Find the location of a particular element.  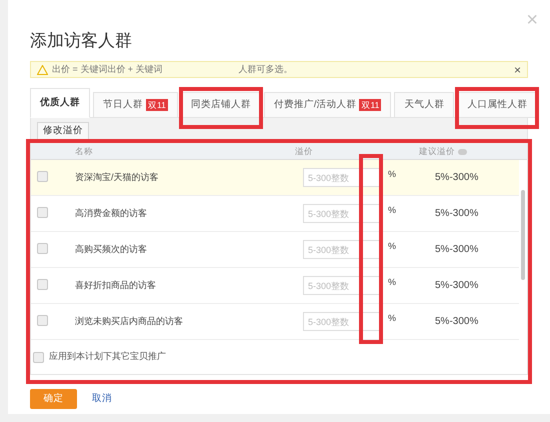

notice-close-icon: × is located at coordinates (517, 70).